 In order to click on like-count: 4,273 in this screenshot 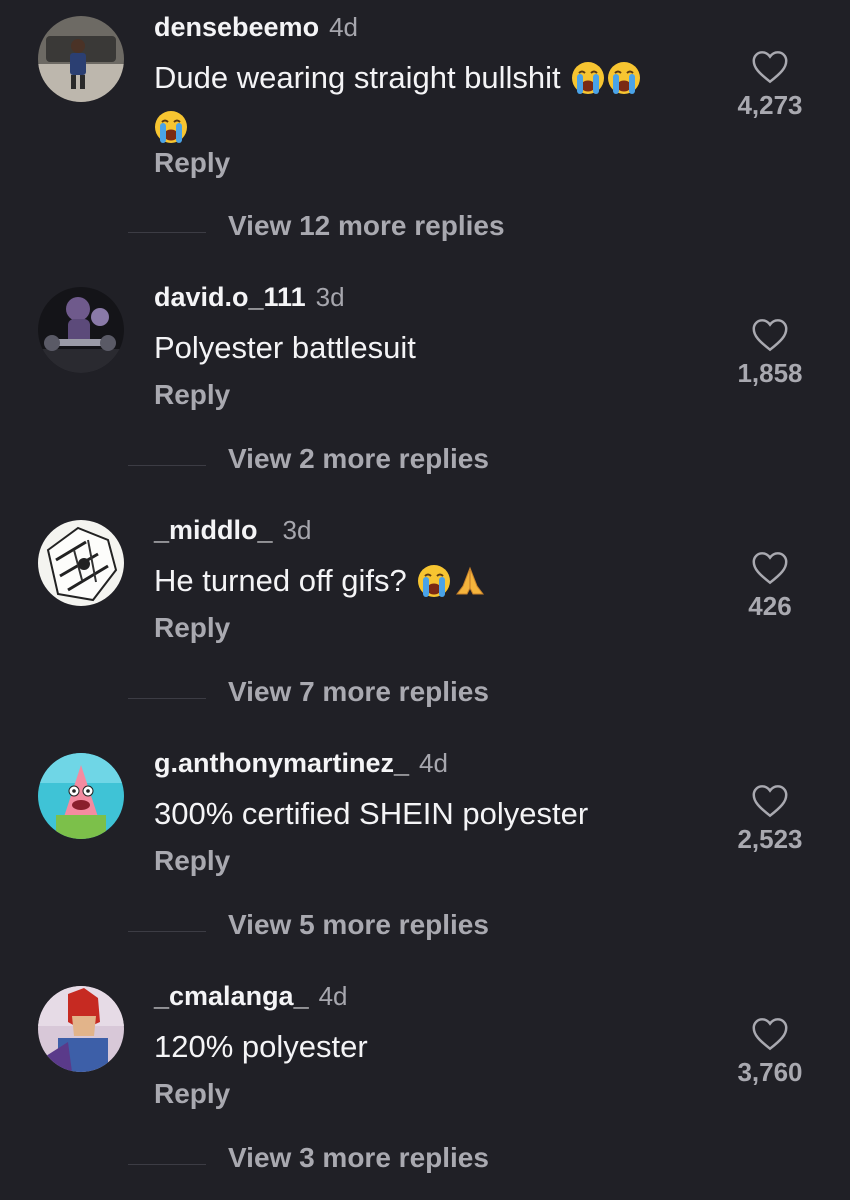, I will do `click(770, 105)`.